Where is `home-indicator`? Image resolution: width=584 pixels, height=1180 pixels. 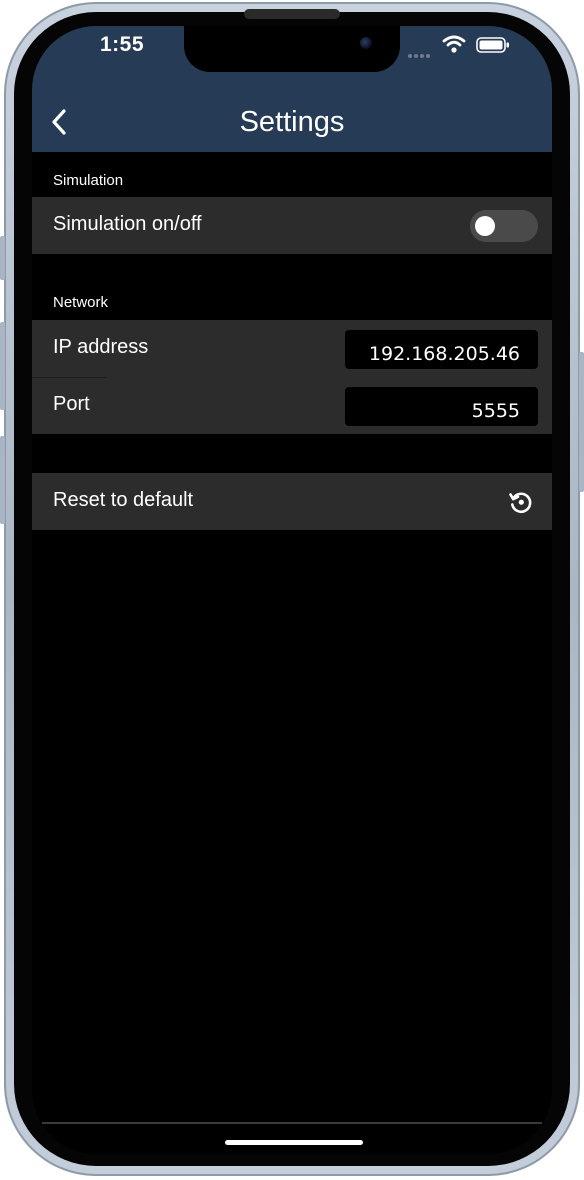
home-indicator is located at coordinates (294, 1142).